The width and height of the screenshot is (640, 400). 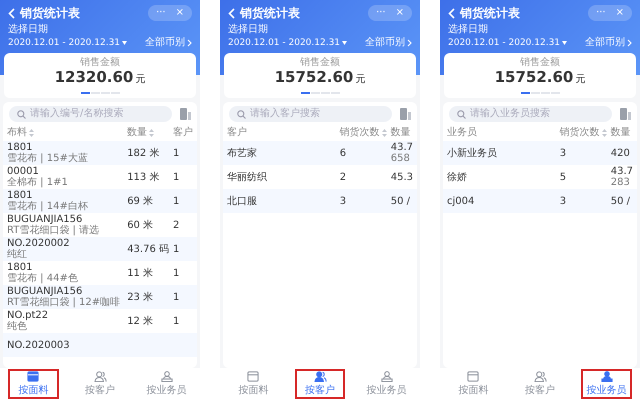 What do you see at coordinates (401, 177) in the screenshot?
I see `table-cell: 45.3` at bounding box center [401, 177].